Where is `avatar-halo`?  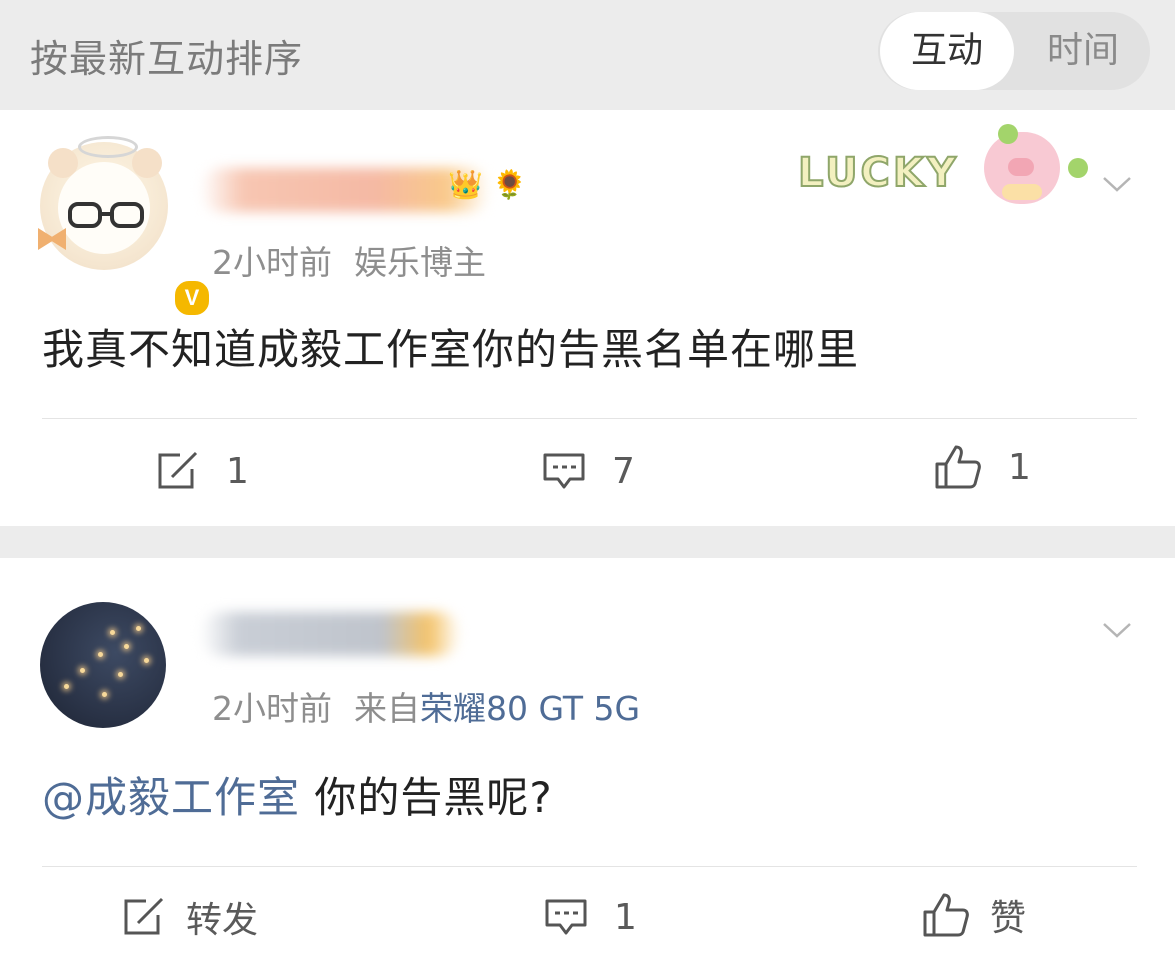 avatar-halo is located at coordinates (108, 147).